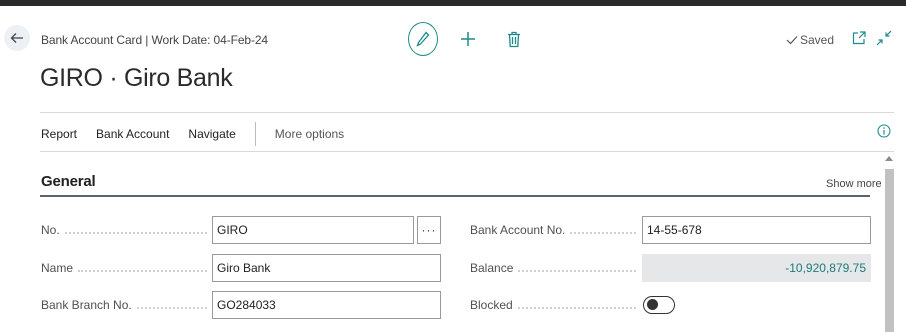  I want to click on collapse-button, so click(884, 38).